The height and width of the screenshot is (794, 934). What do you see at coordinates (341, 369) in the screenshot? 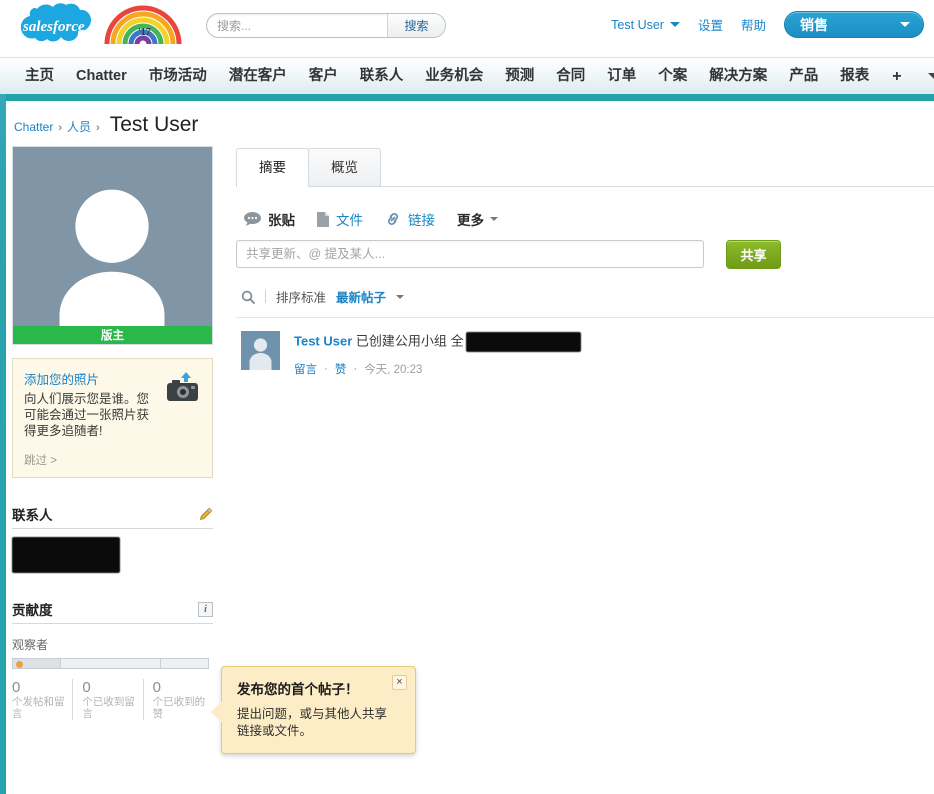
I see `like-link: 赞` at bounding box center [341, 369].